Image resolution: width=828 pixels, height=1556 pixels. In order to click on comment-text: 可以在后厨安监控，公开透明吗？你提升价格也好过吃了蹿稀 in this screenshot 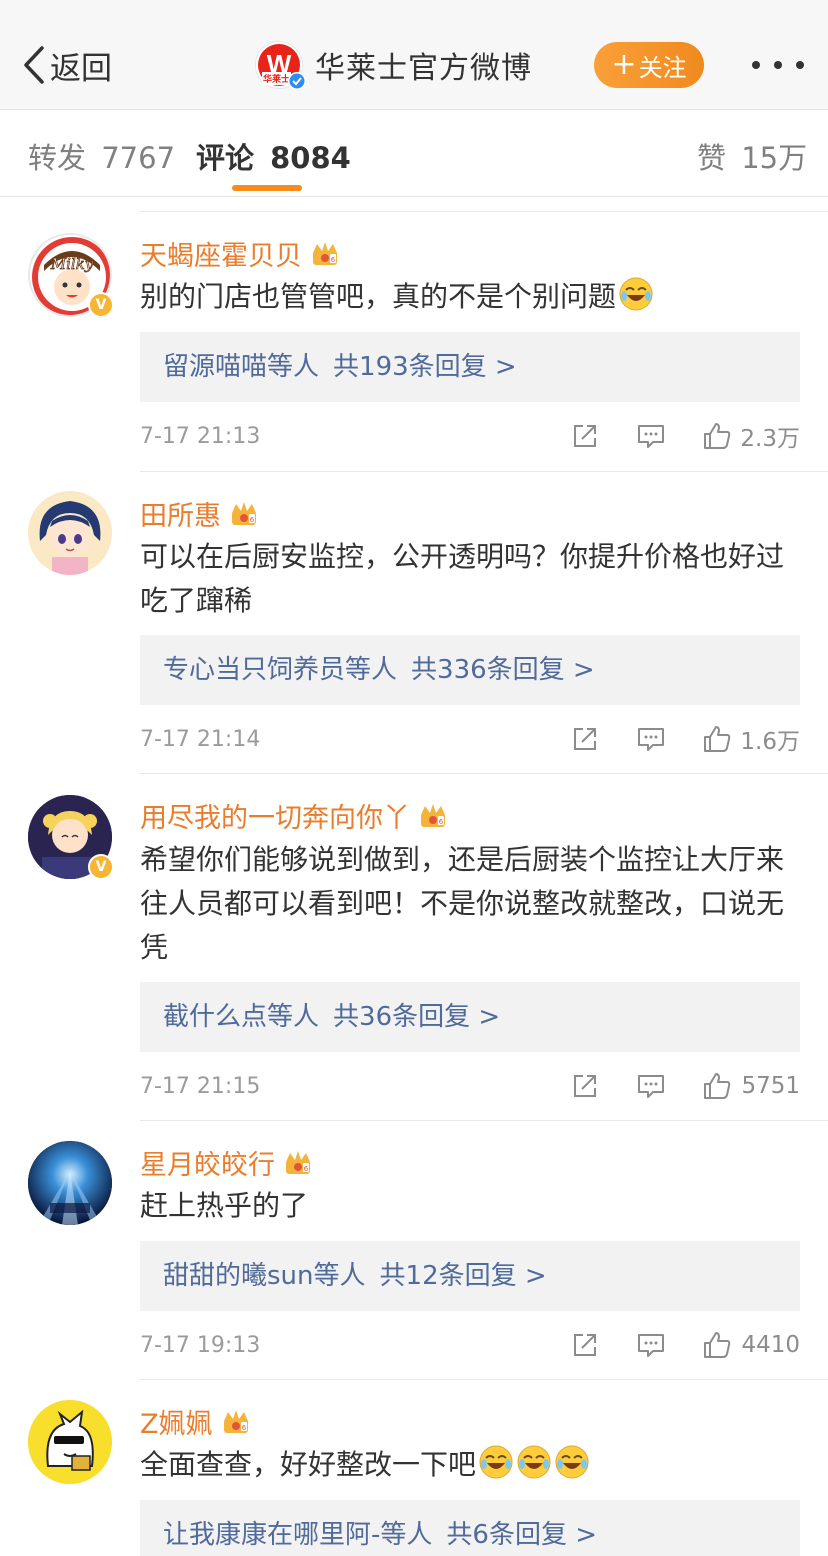, I will do `click(470, 579)`.